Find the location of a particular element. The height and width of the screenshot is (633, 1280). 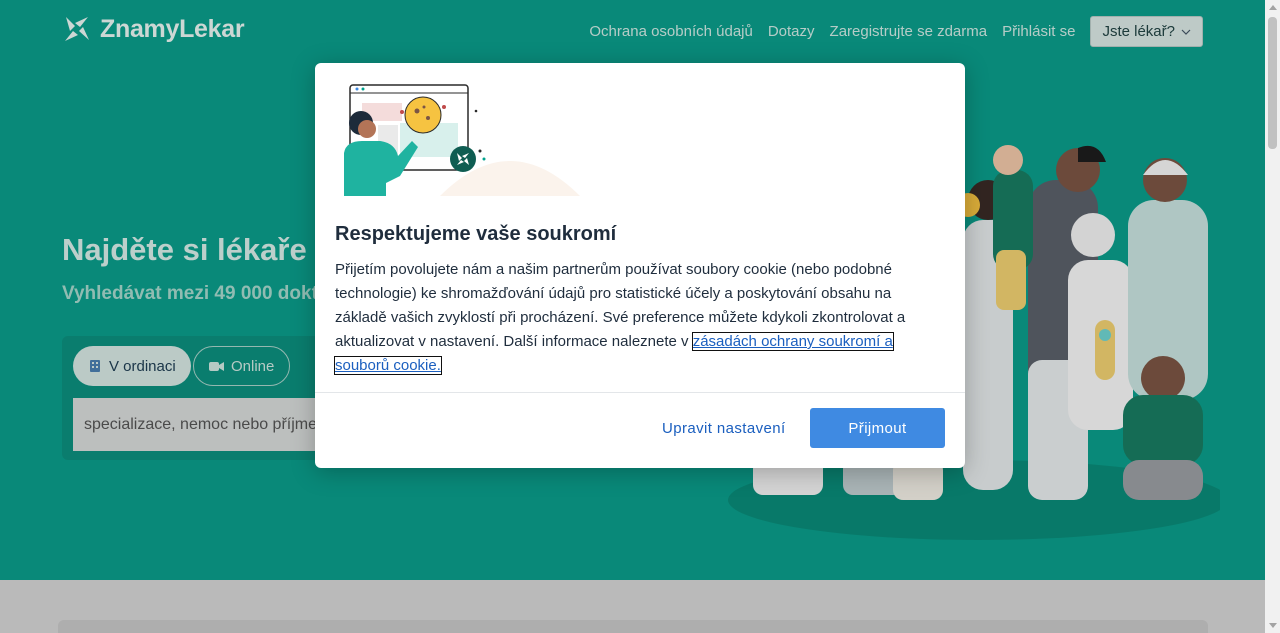

mode-office-label: V ordinaci is located at coordinates (142, 366).